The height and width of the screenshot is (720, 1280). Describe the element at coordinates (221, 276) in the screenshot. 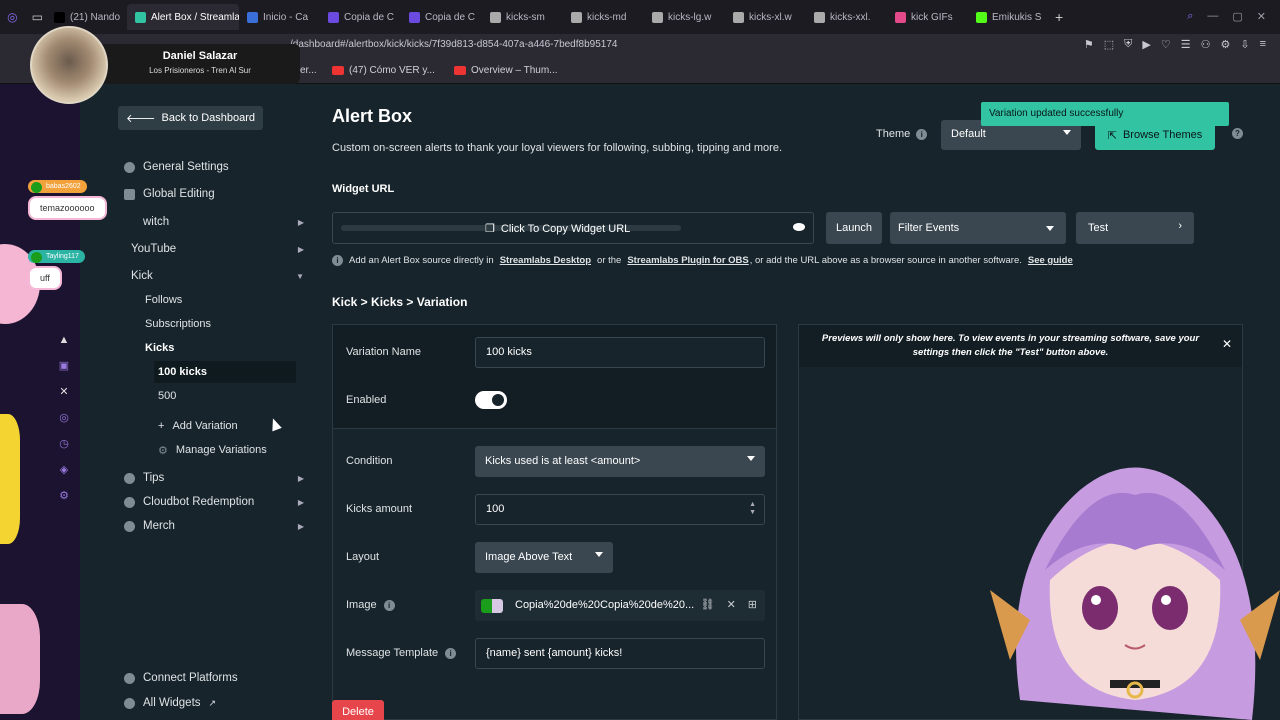

I see `sidebar-item-kick: Kick ▼` at that location.